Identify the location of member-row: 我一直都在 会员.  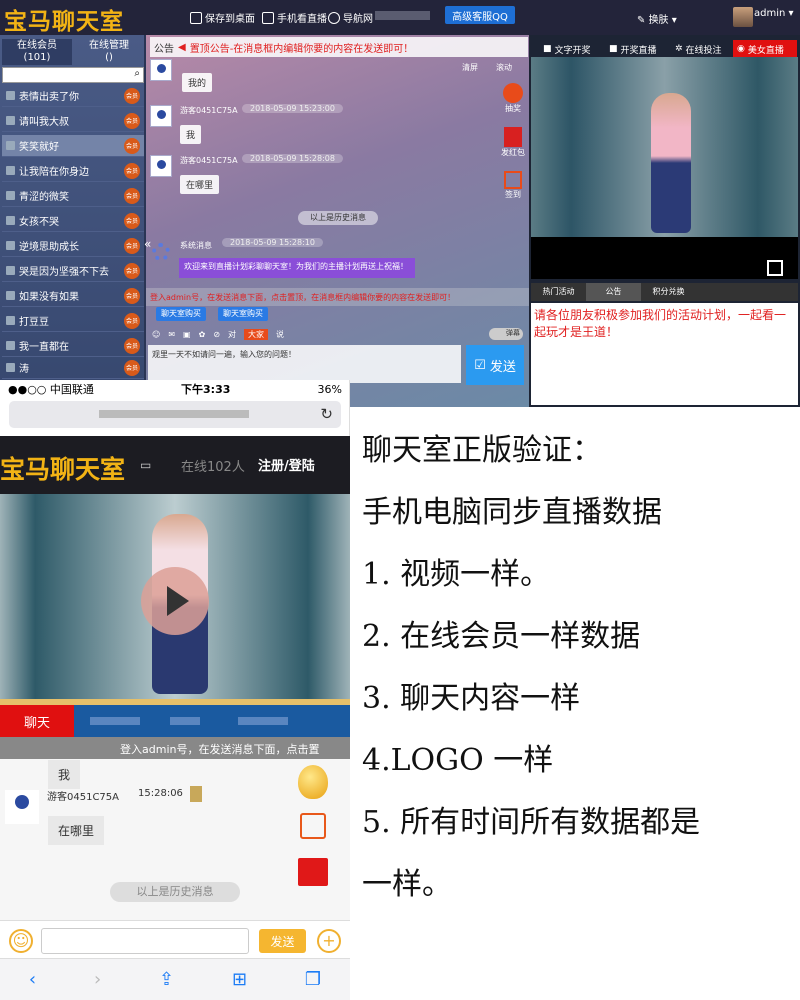
(73, 346).